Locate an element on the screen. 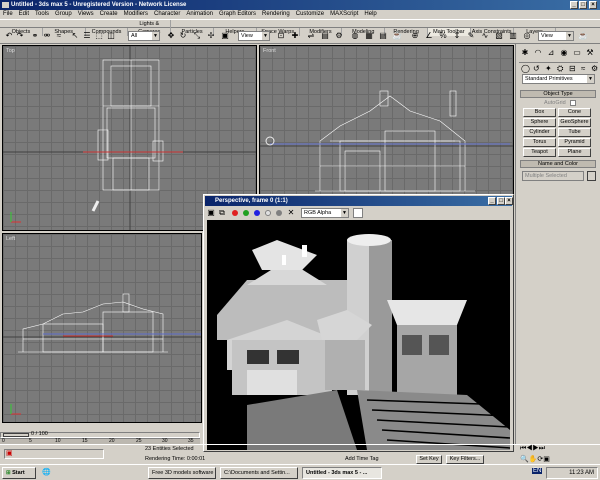 This screenshot has height=480, width=600. quick-render-icon: ☕ is located at coordinates (397, 36).